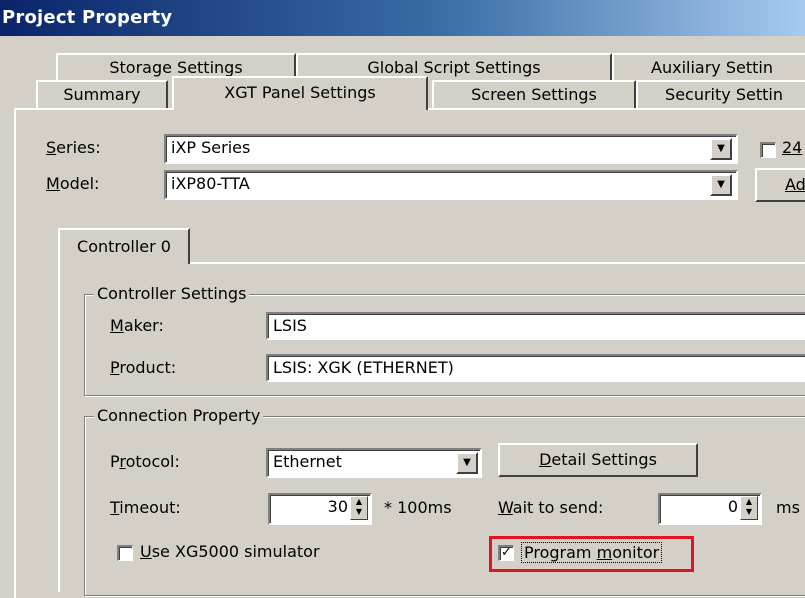 The image size is (805, 598). Describe the element at coordinates (780, 185) in the screenshot. I see `add-button: Ad` at that location.